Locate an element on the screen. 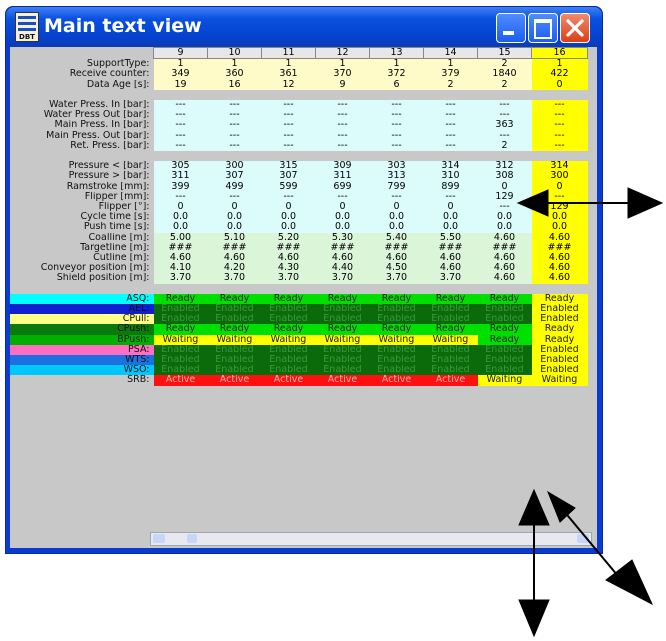 The height and width of the screenshot is (641, 666). arrow-down-head is located at coordinates (534, 618).